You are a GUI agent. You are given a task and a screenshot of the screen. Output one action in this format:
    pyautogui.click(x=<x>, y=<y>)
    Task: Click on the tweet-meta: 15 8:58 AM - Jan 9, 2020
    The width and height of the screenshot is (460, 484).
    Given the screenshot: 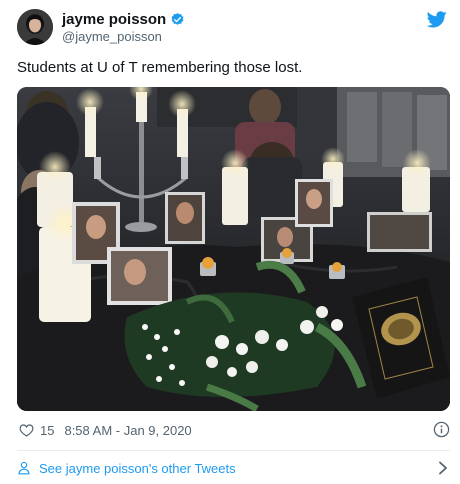 What is the action you would take?
    pyautogui.click(x=234, y=430)
    